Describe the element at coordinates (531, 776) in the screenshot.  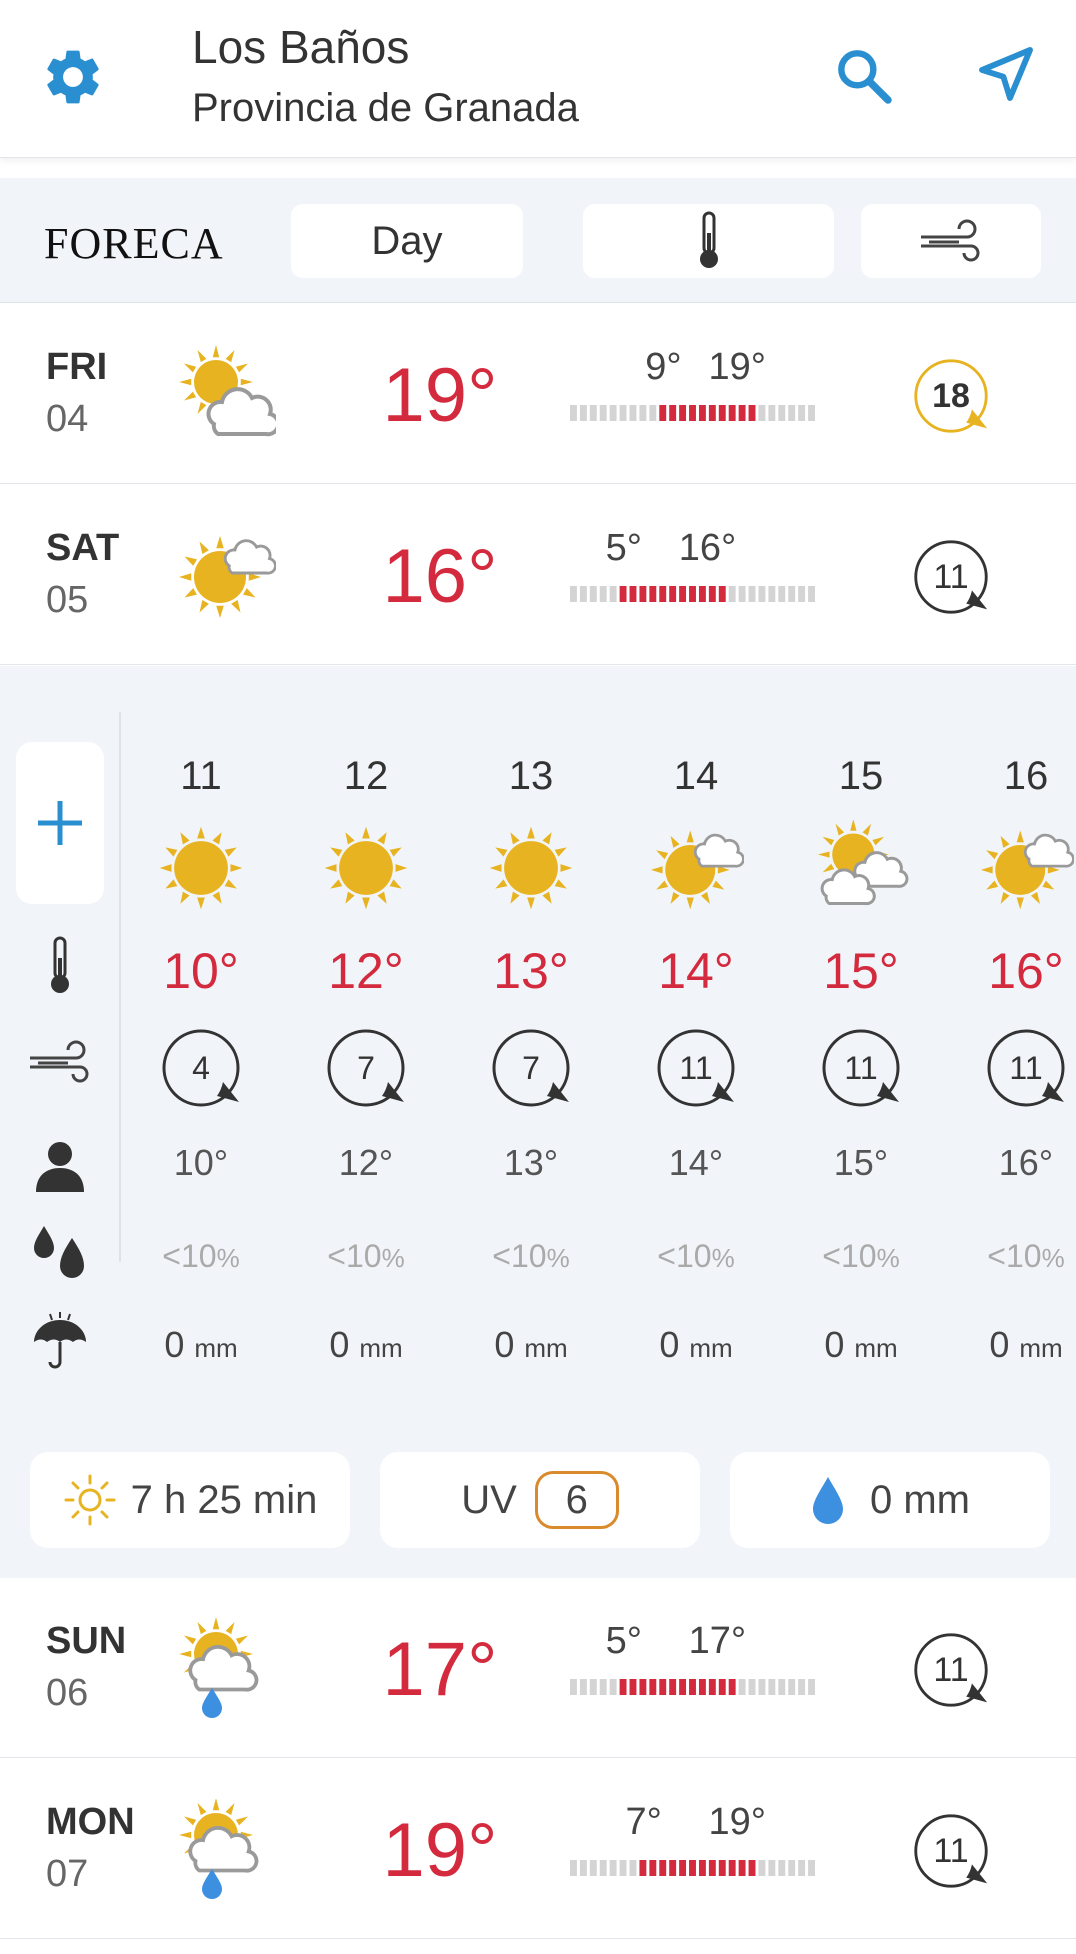
I see `hour-label: 13` at that location.